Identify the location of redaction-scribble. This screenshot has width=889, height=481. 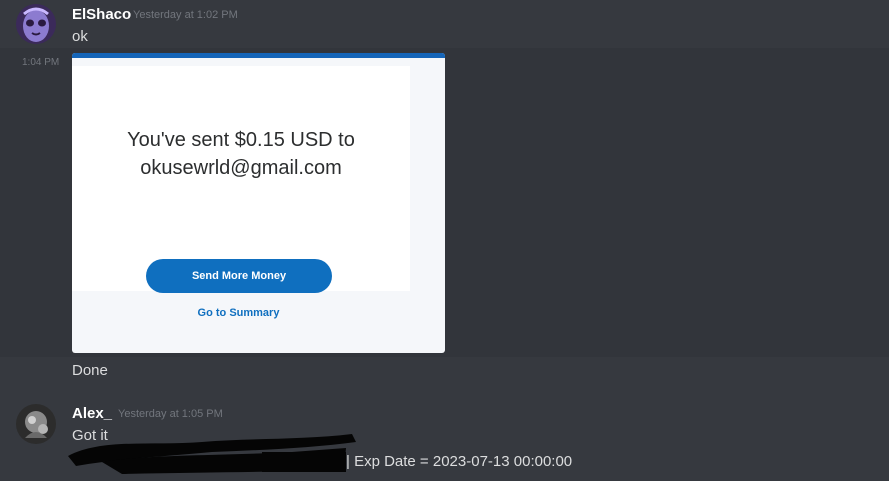
(212, 454).